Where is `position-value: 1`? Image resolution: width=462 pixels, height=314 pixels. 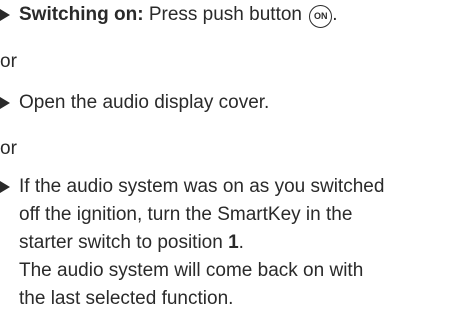
position-value: 1 is located at coordinates (233, 242).